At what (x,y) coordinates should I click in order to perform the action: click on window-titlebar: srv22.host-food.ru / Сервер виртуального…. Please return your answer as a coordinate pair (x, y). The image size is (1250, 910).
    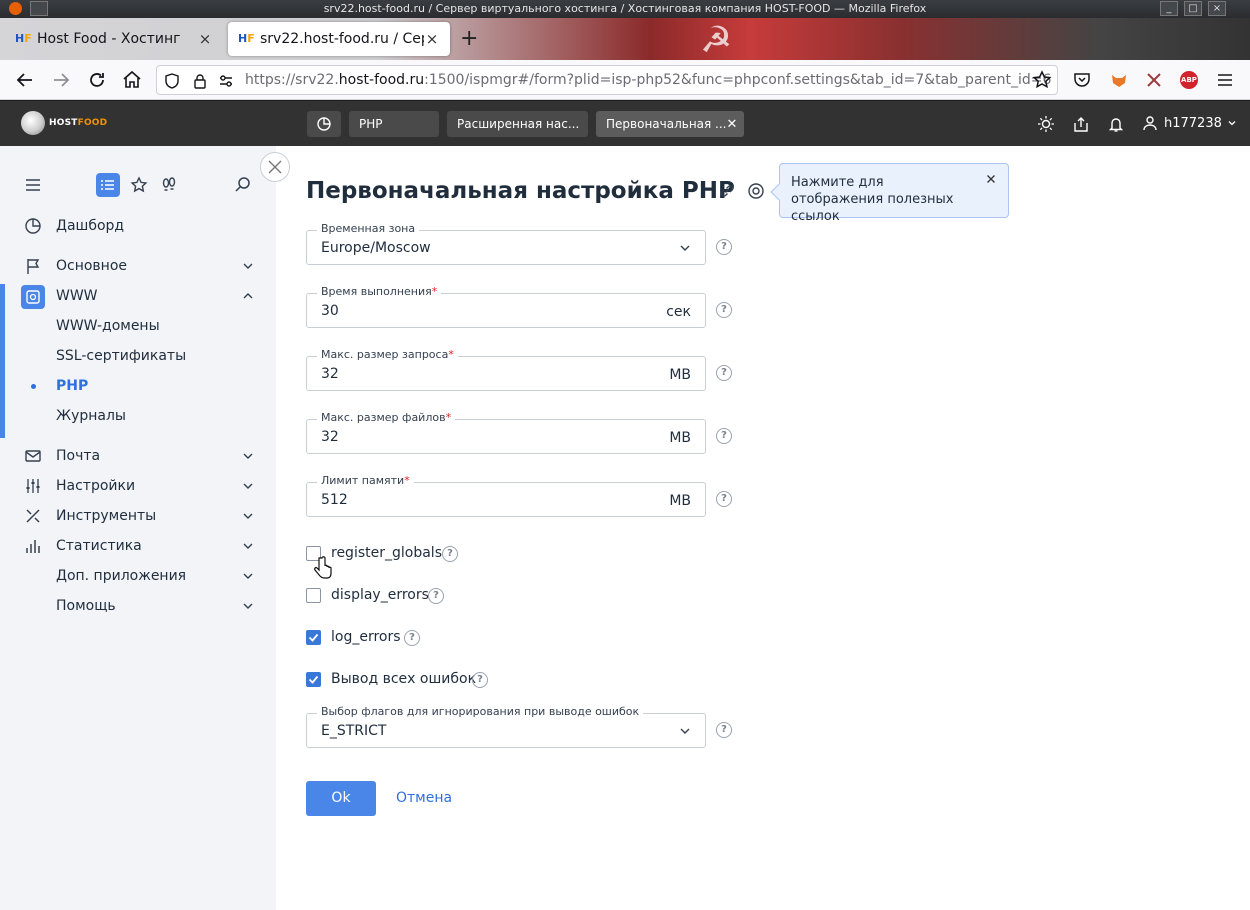
    Looking at the image, I should click on (625, 9).